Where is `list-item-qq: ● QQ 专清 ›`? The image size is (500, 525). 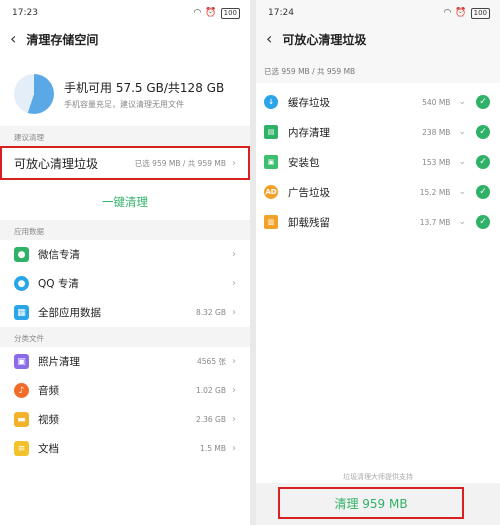 list-item-qq: ● QQ 专清 › is located at coordinates (125, 283).